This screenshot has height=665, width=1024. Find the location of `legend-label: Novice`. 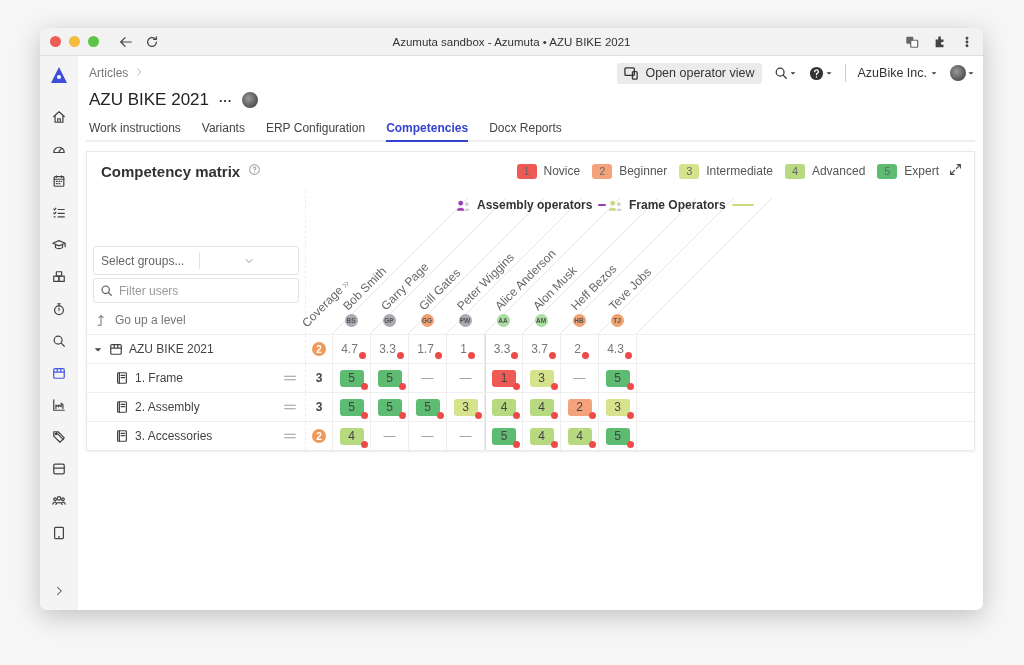

legend-label: Novice is located at coordinates (562, 171).